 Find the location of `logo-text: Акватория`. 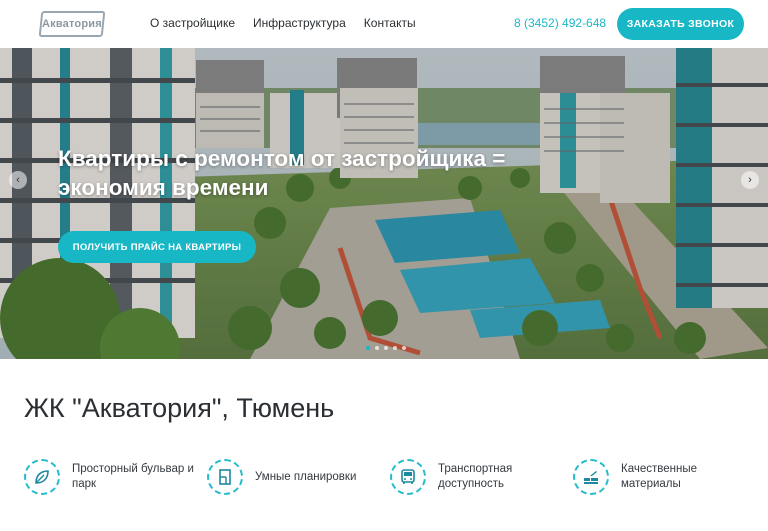

logo-text: Акватория is located at coordinates (72, 24).